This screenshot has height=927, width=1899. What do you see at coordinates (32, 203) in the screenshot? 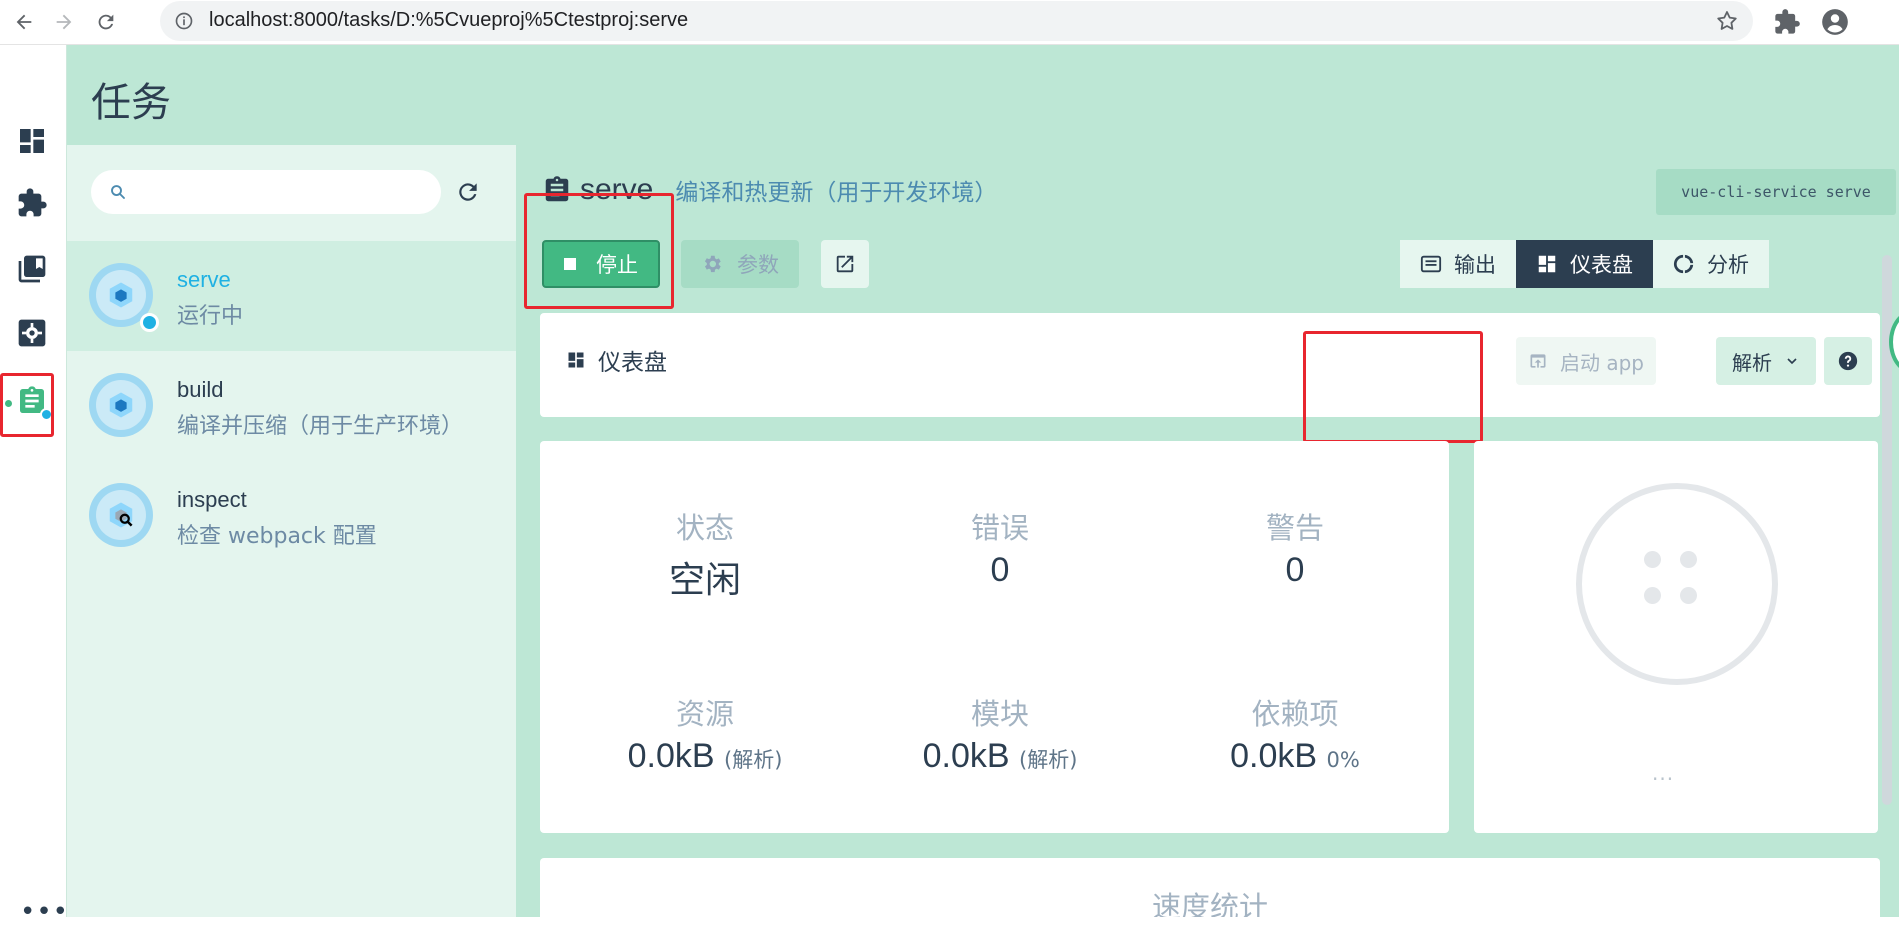
I see `plugins-nav-icon` at bounding box center [32, 203].